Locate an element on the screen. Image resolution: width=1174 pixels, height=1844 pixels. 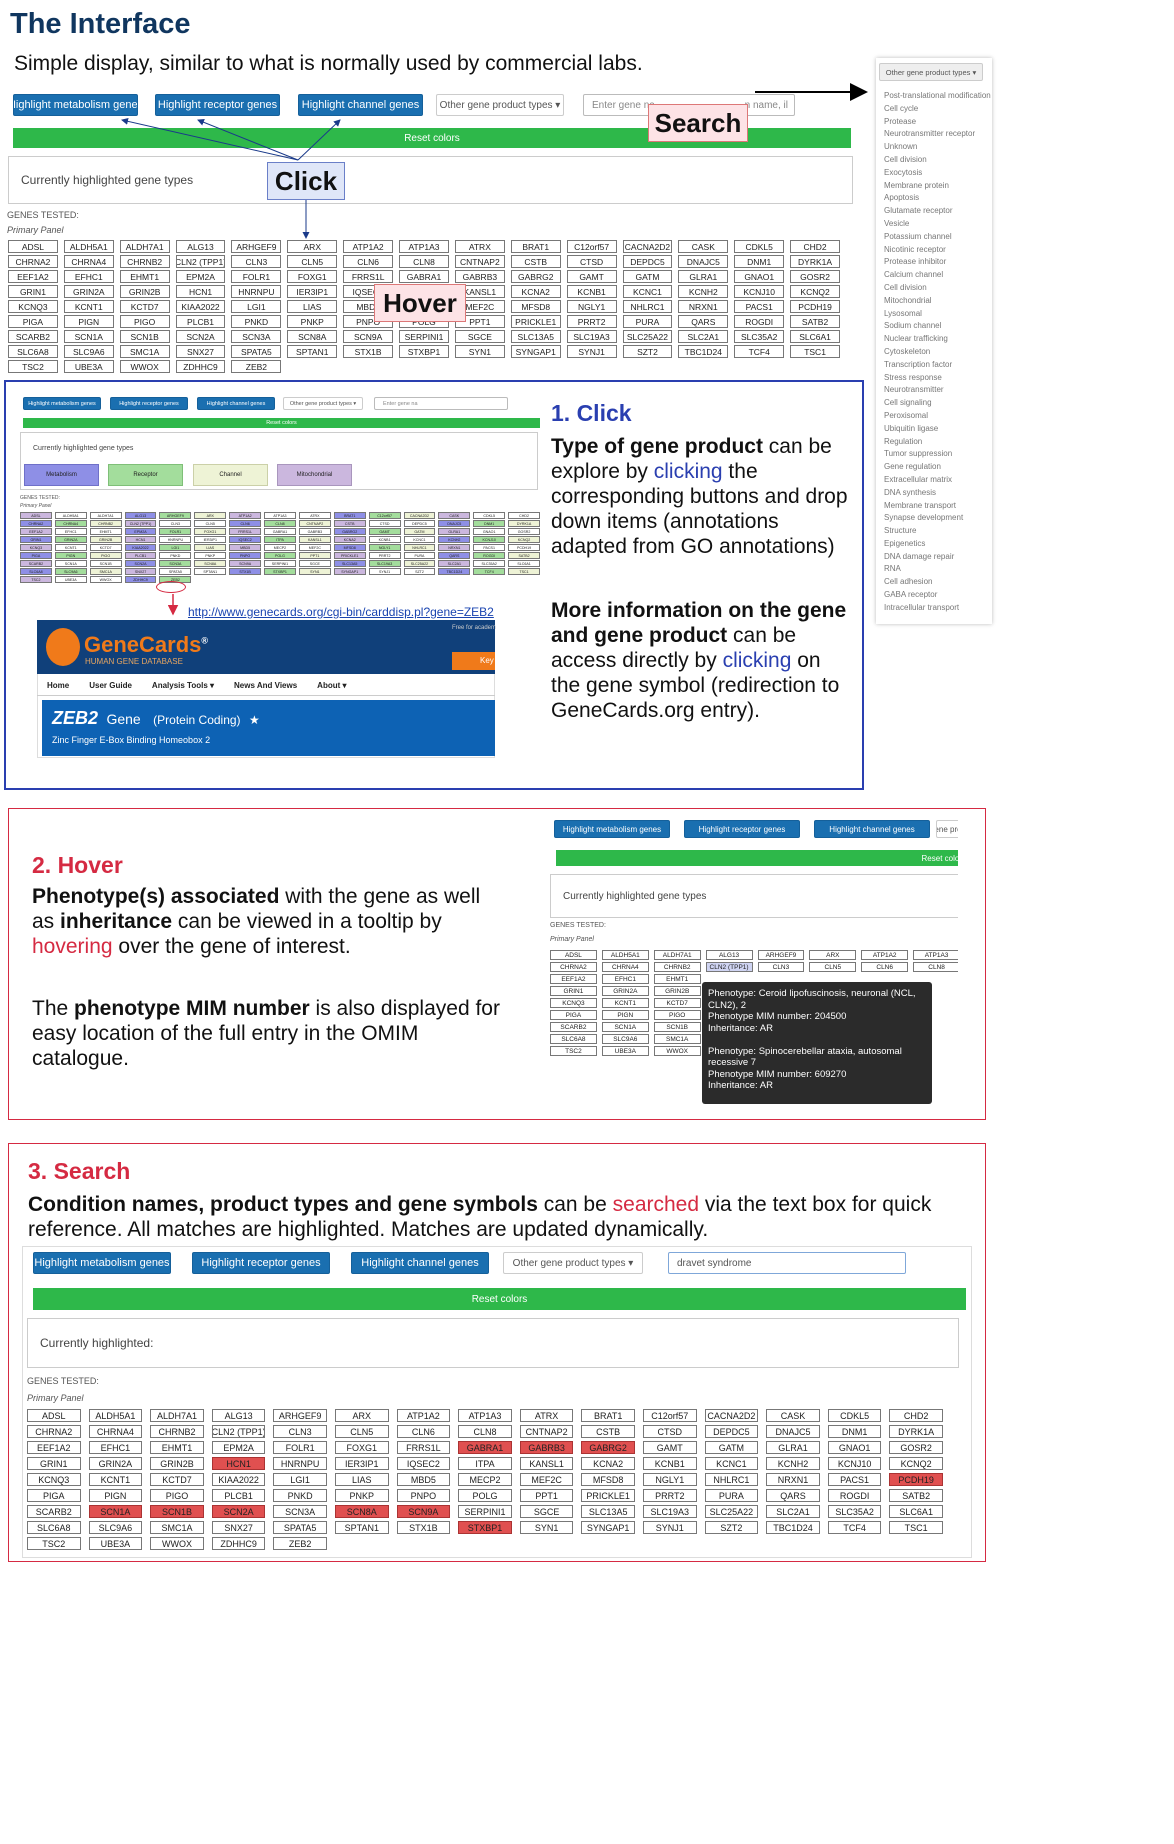
gene-cell: SPATA5 is located at coordinates (256, 351).